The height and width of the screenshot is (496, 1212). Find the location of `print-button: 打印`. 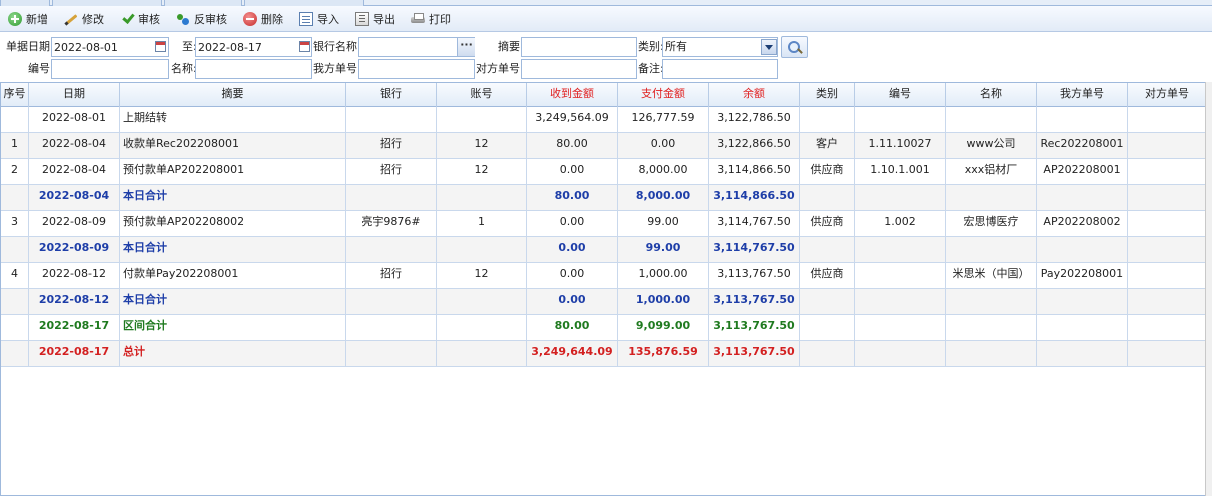

print-button: 打印 is located at coordinates (434, 19).